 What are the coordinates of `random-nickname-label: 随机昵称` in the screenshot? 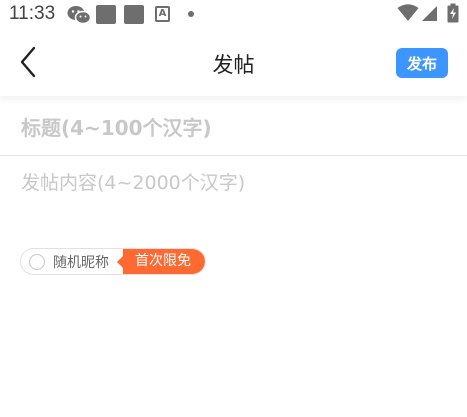 It's located at (81, 262).